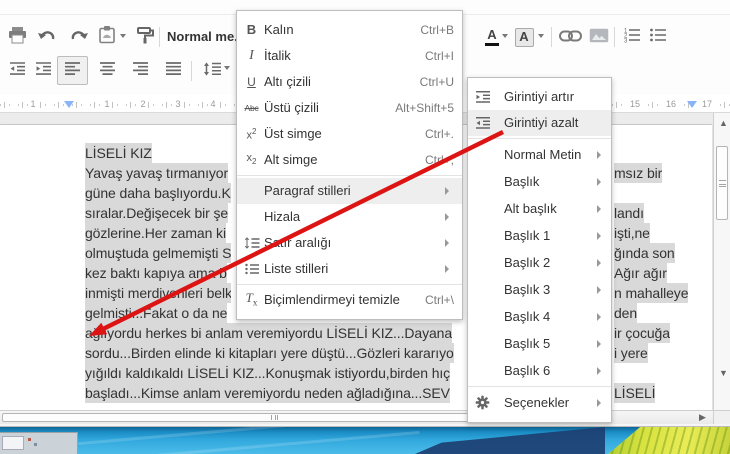  What do you see at coordinates (140, 71) in the screenshot?
I see `align-right-button` at bounding box center [140, 71].